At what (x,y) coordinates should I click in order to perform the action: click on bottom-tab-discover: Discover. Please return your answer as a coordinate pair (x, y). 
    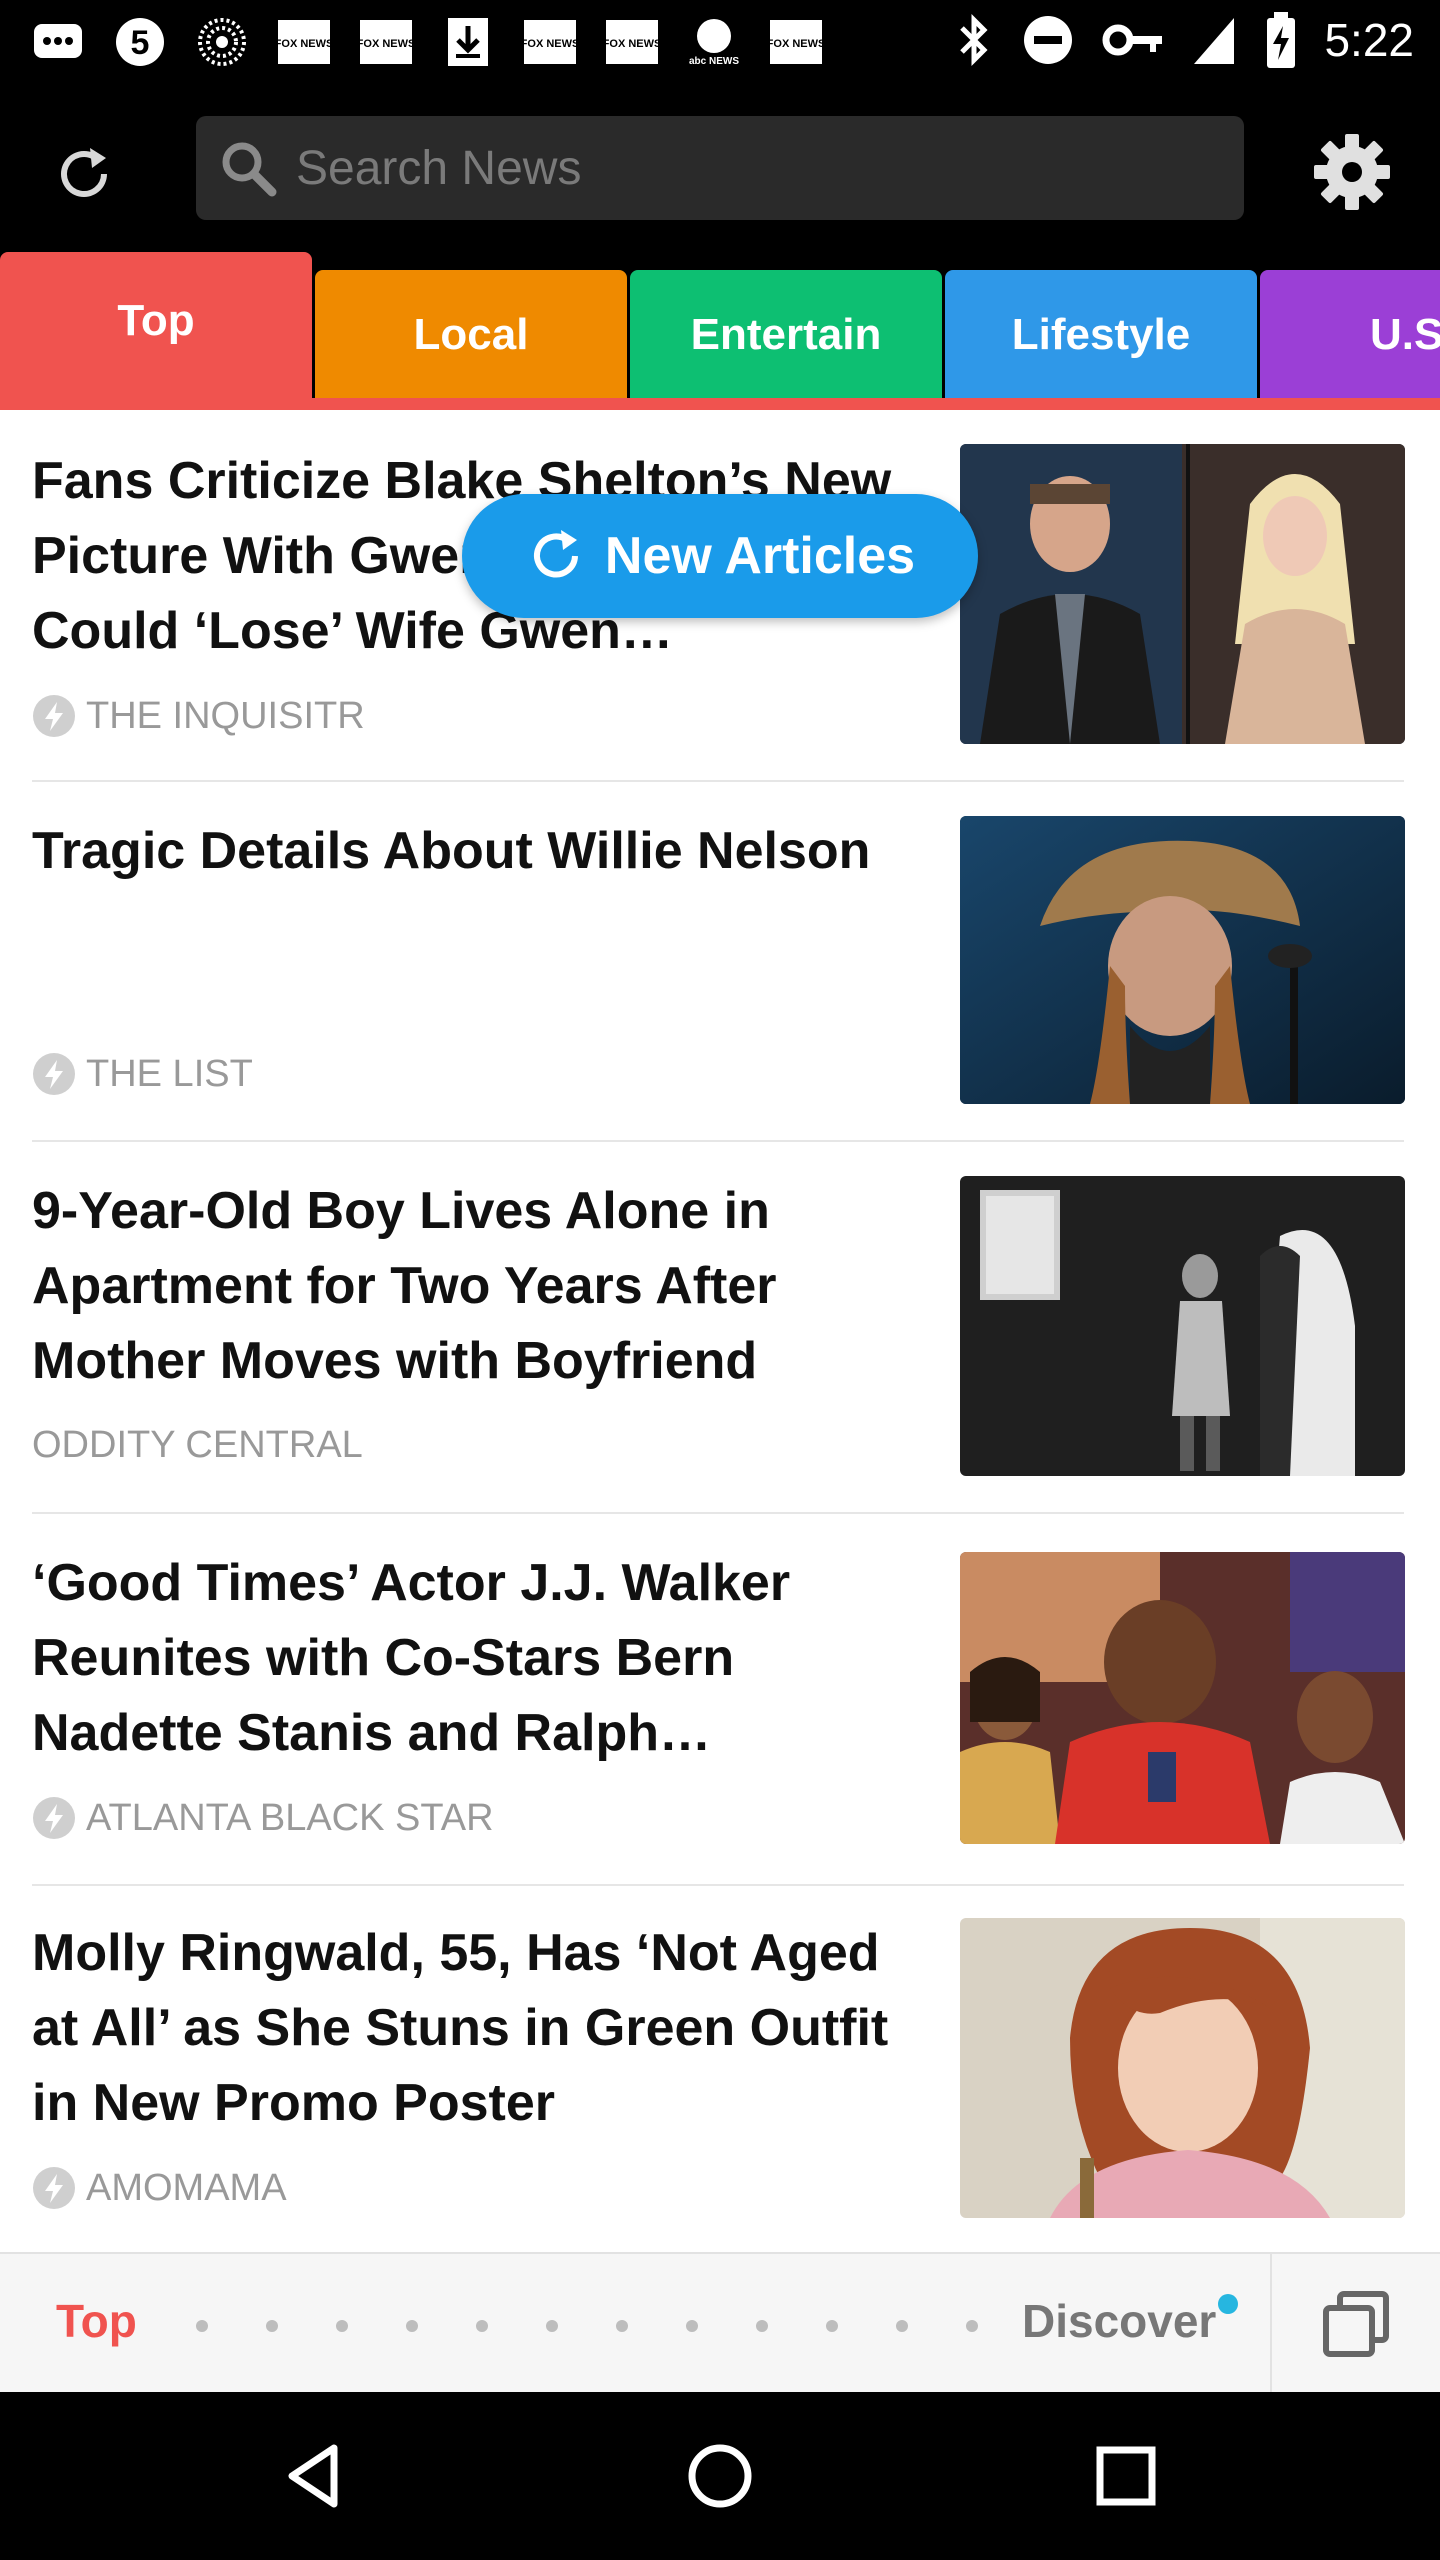
    Looking at the image, I should click on (1119, 2321).